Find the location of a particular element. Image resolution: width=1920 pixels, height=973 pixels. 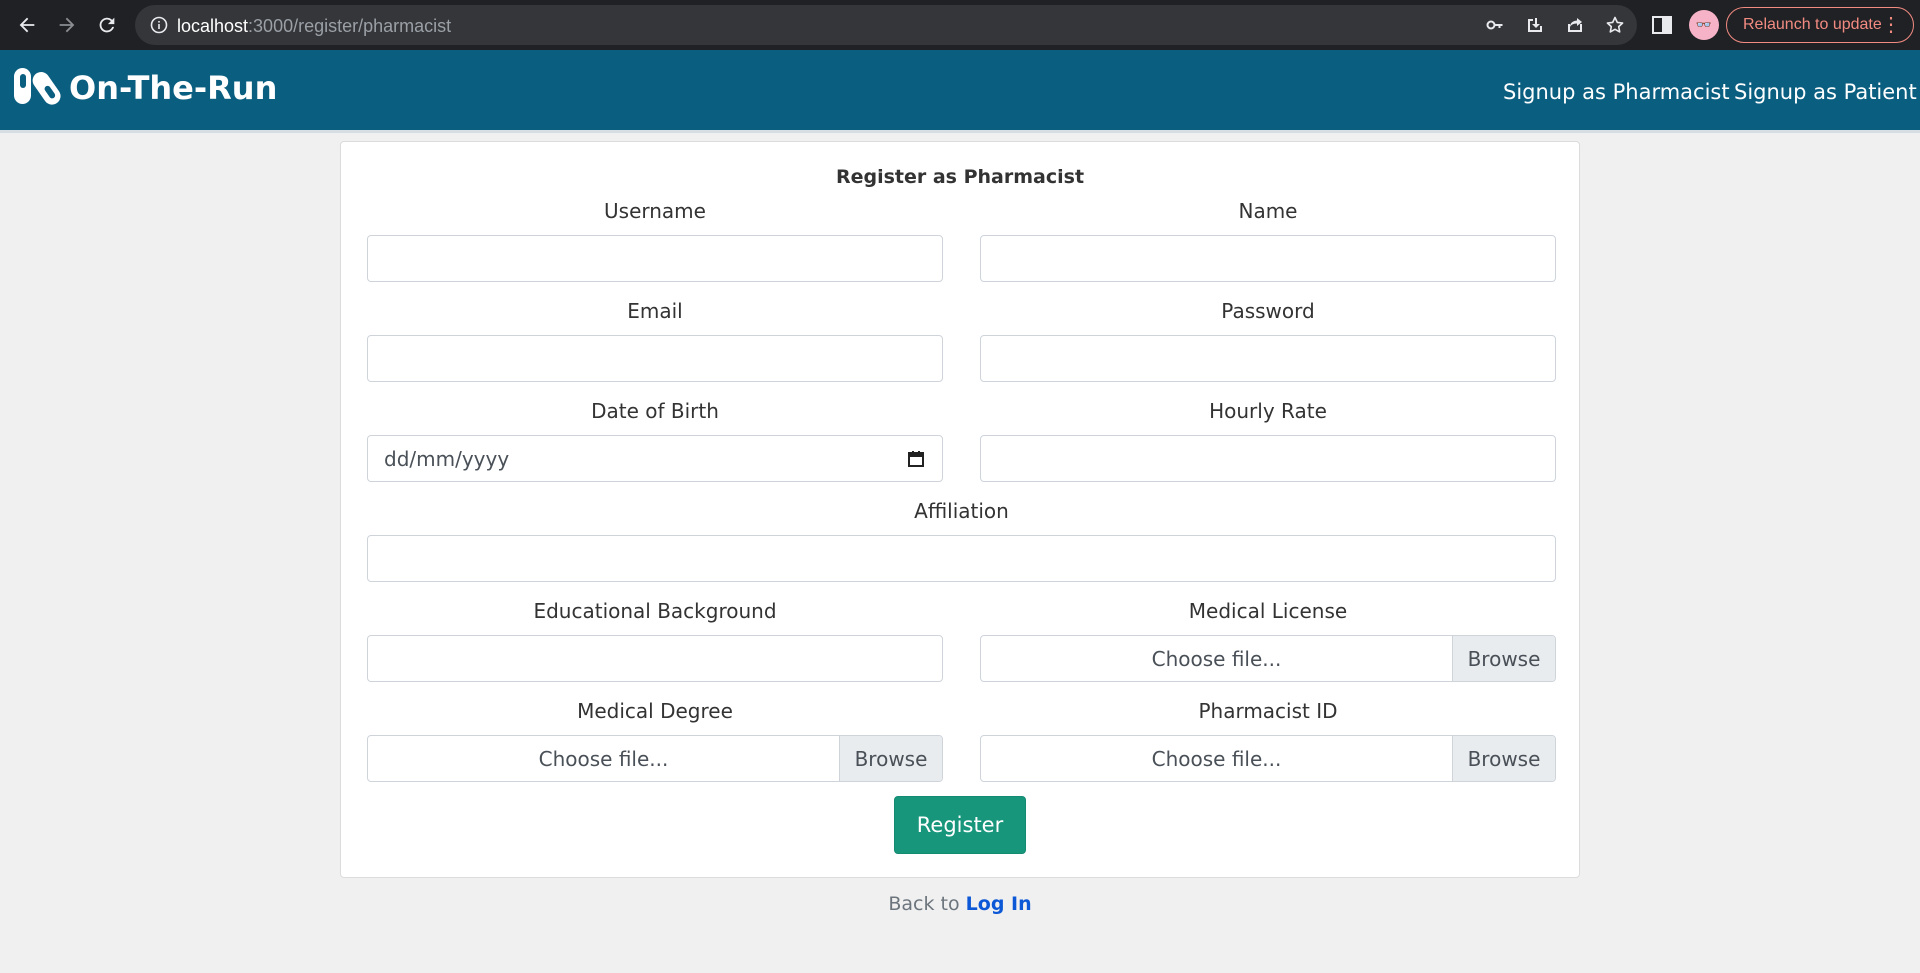

url-host: localhost is located at coordinates (213, 26).